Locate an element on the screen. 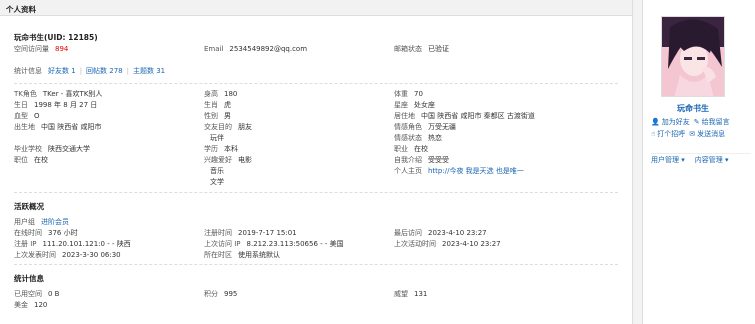 This screenshot has width=755, height=324. add-friend-icon: 👤 is located at coordinates (655, 122).